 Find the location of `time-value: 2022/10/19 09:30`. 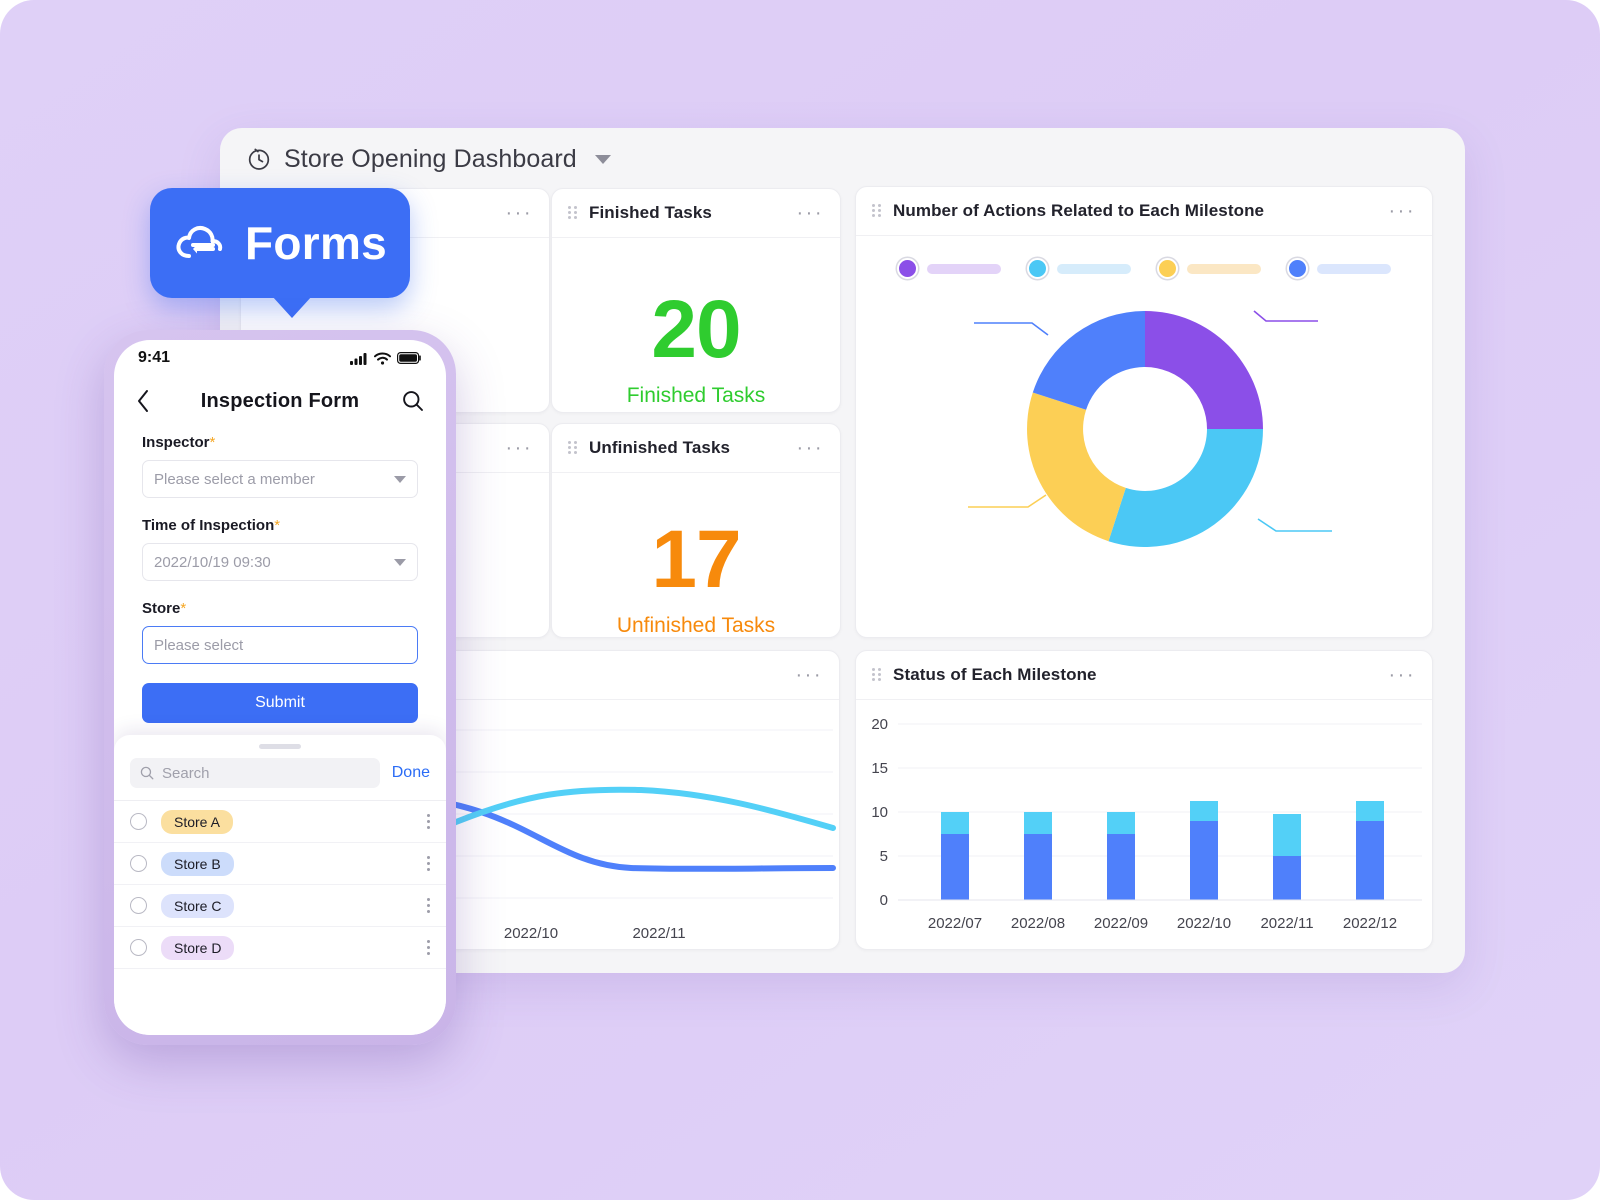

time-value: 2022/10/19 09:30 is located at coordinates (212, 562).